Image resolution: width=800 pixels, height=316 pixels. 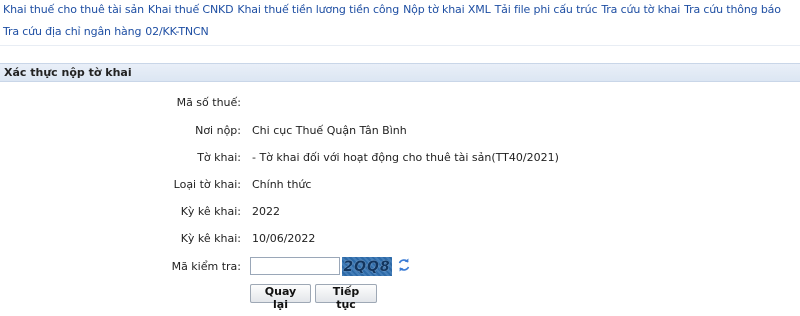 I want to click on captcha-row: Mã kiểm tra: 2QQ8, so click(x=400, y=267).